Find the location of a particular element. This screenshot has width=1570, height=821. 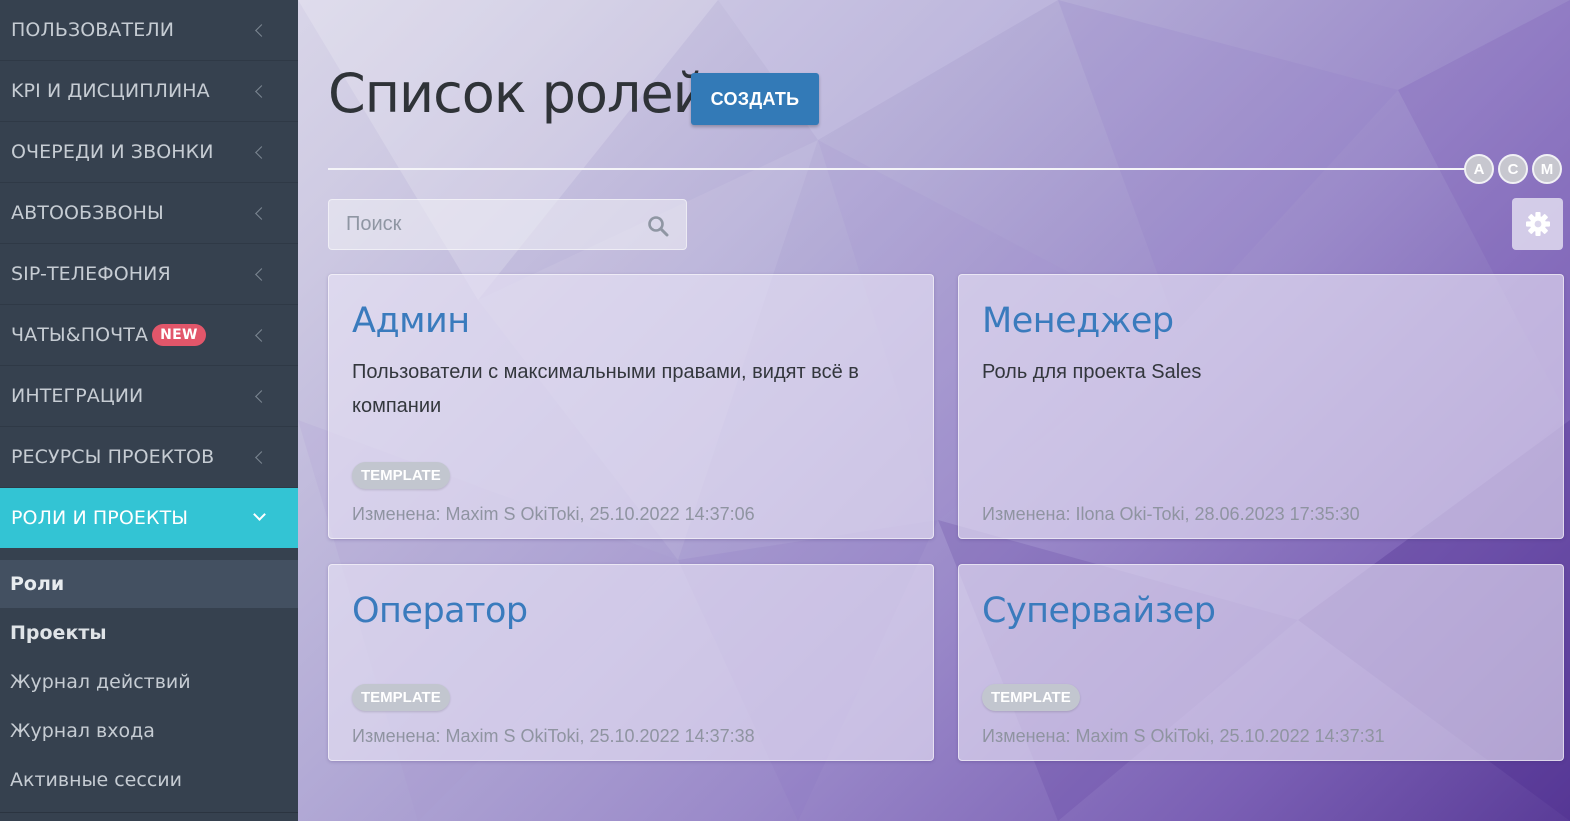

sidebar-item-project-resources: РЕСУРСЫ ПРОЕКТОВ is located at coordinates (149, 457).